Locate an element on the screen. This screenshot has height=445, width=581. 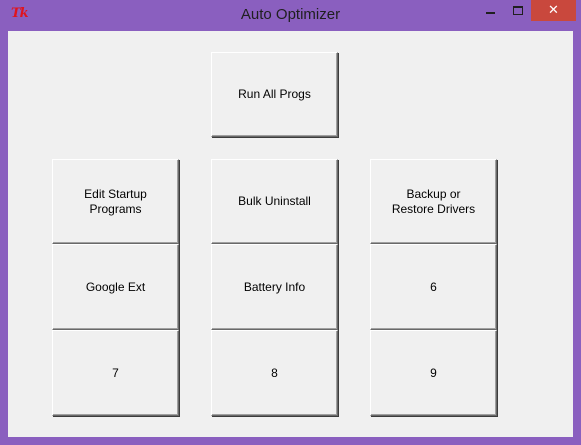
button-8: 8 is located at coordinates (274, 373).